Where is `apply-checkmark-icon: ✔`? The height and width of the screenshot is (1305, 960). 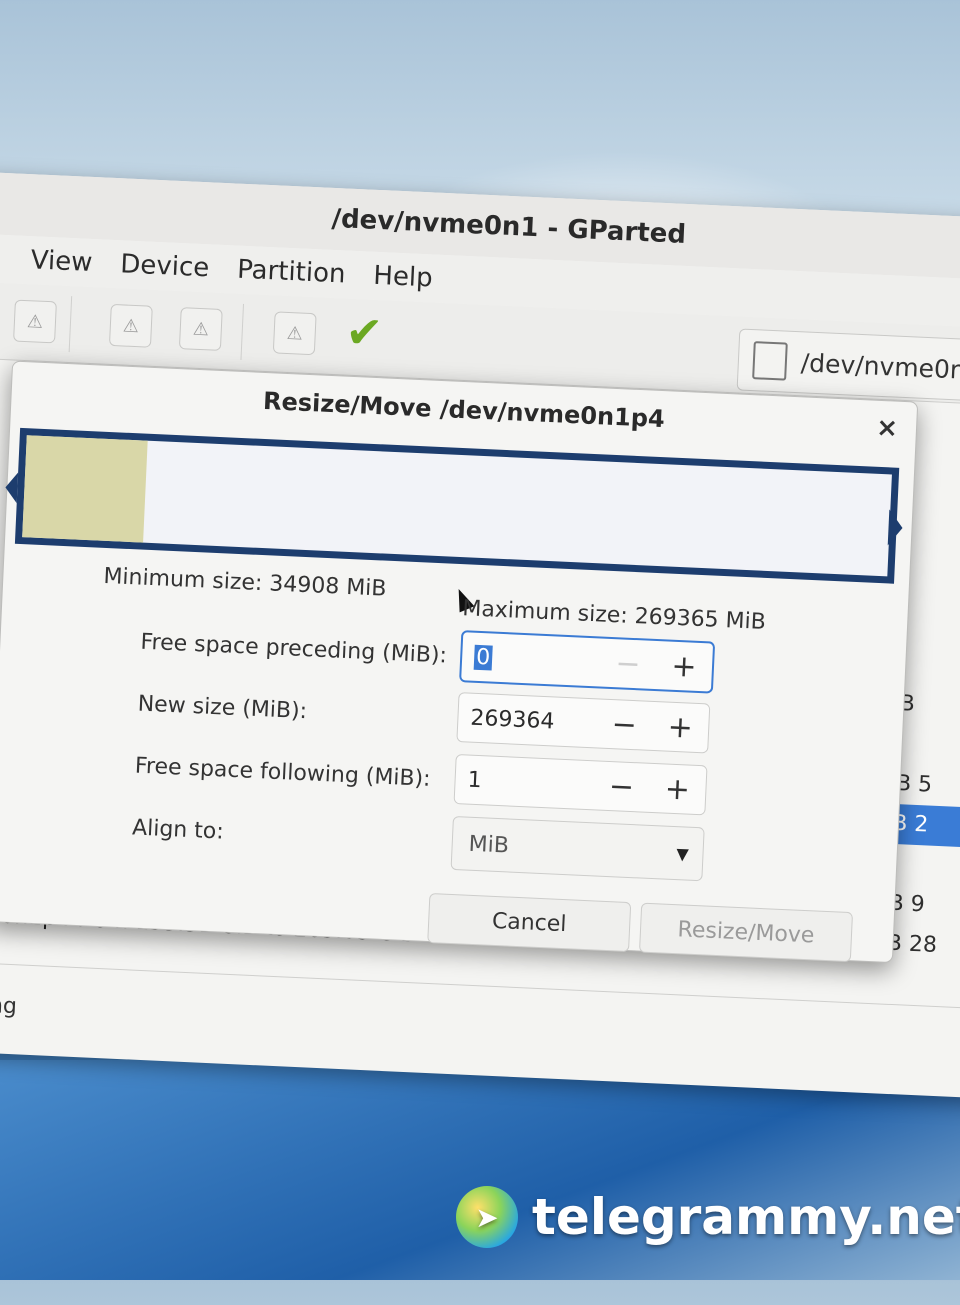
apply-checkmark-icon: ✔ is located at coordinates (364, 333).